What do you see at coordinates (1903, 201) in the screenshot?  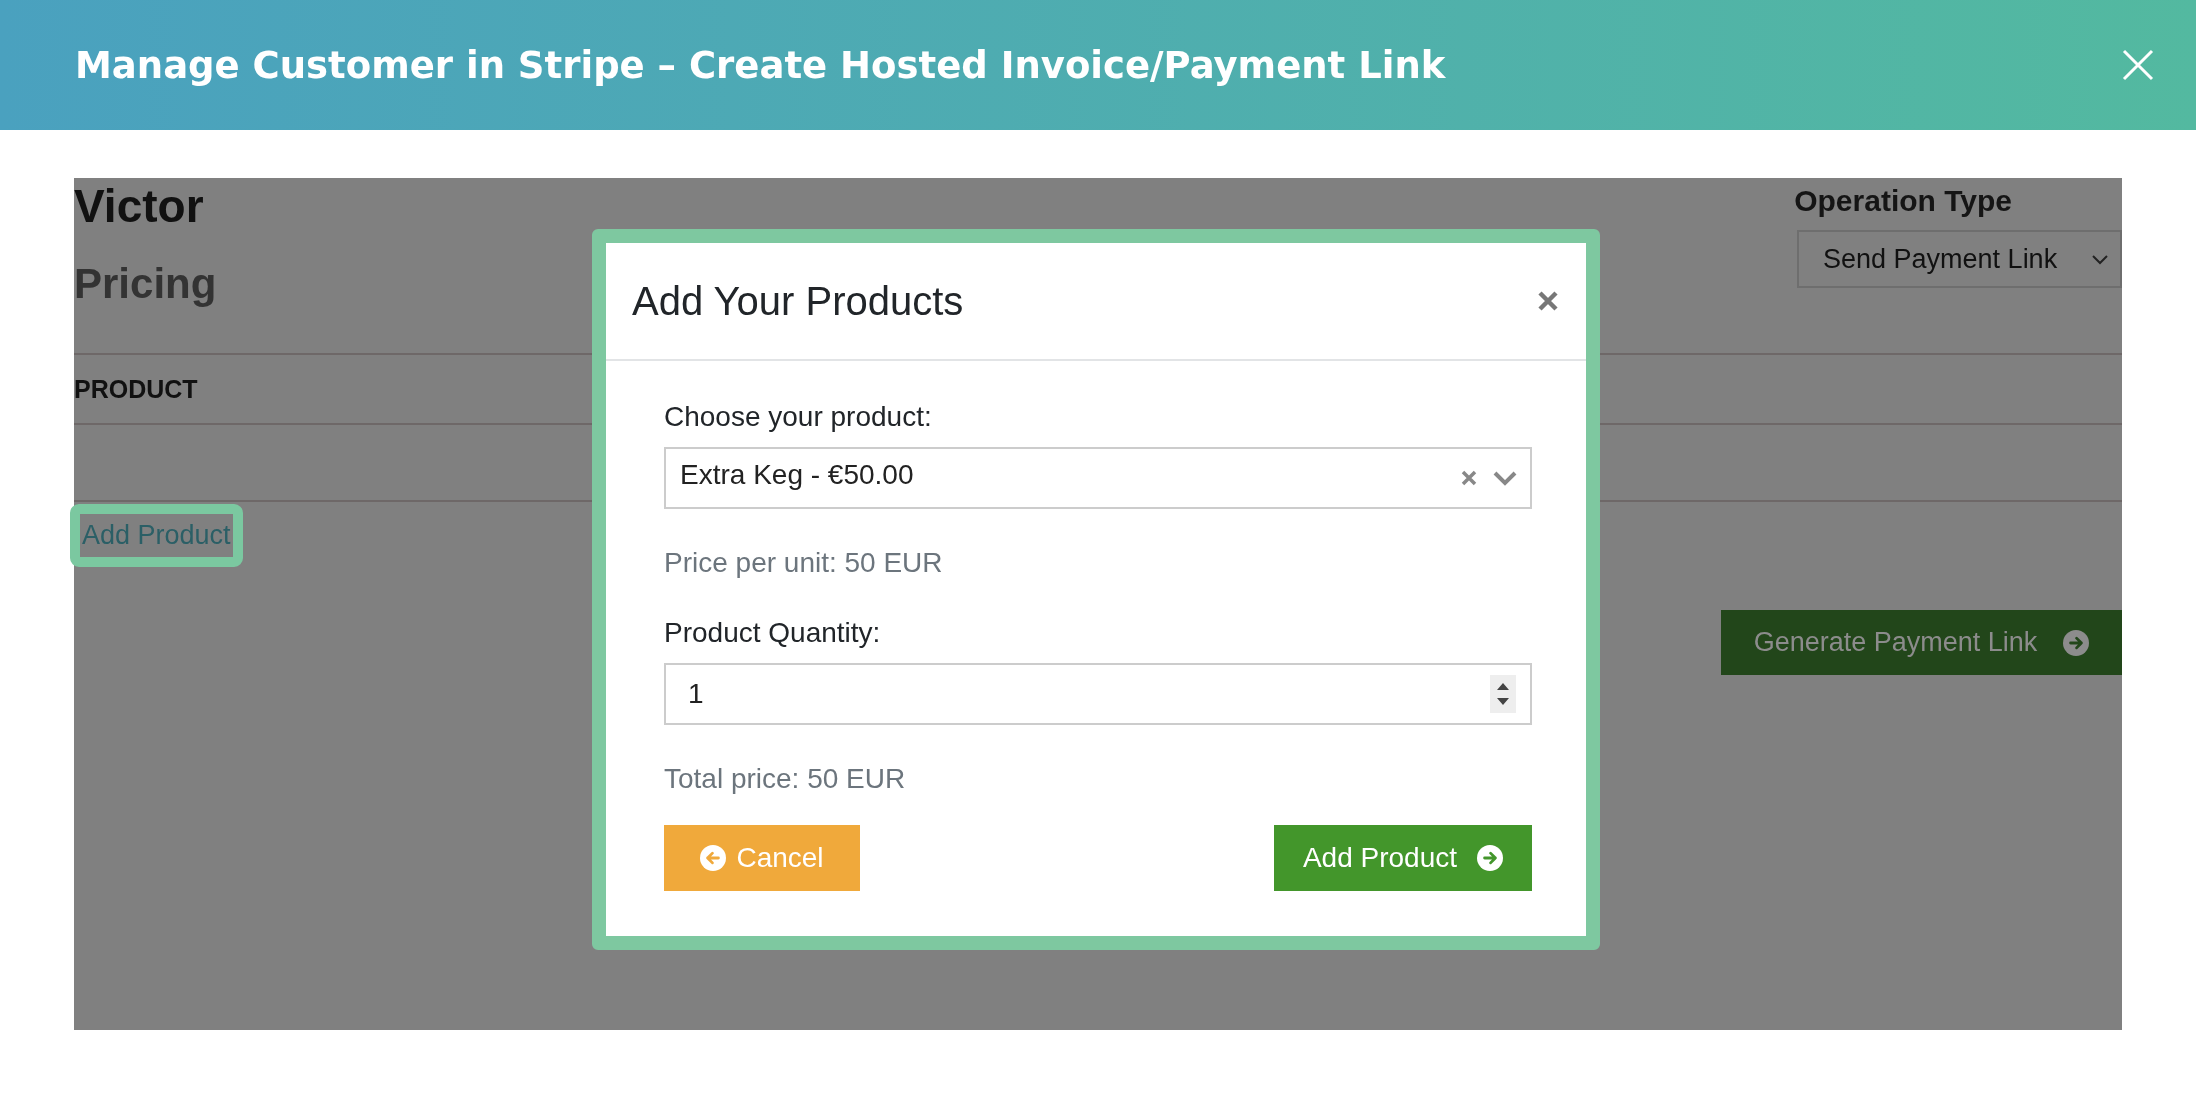 I see `field-label: Operation Type` at bounding box center [1903, 201].